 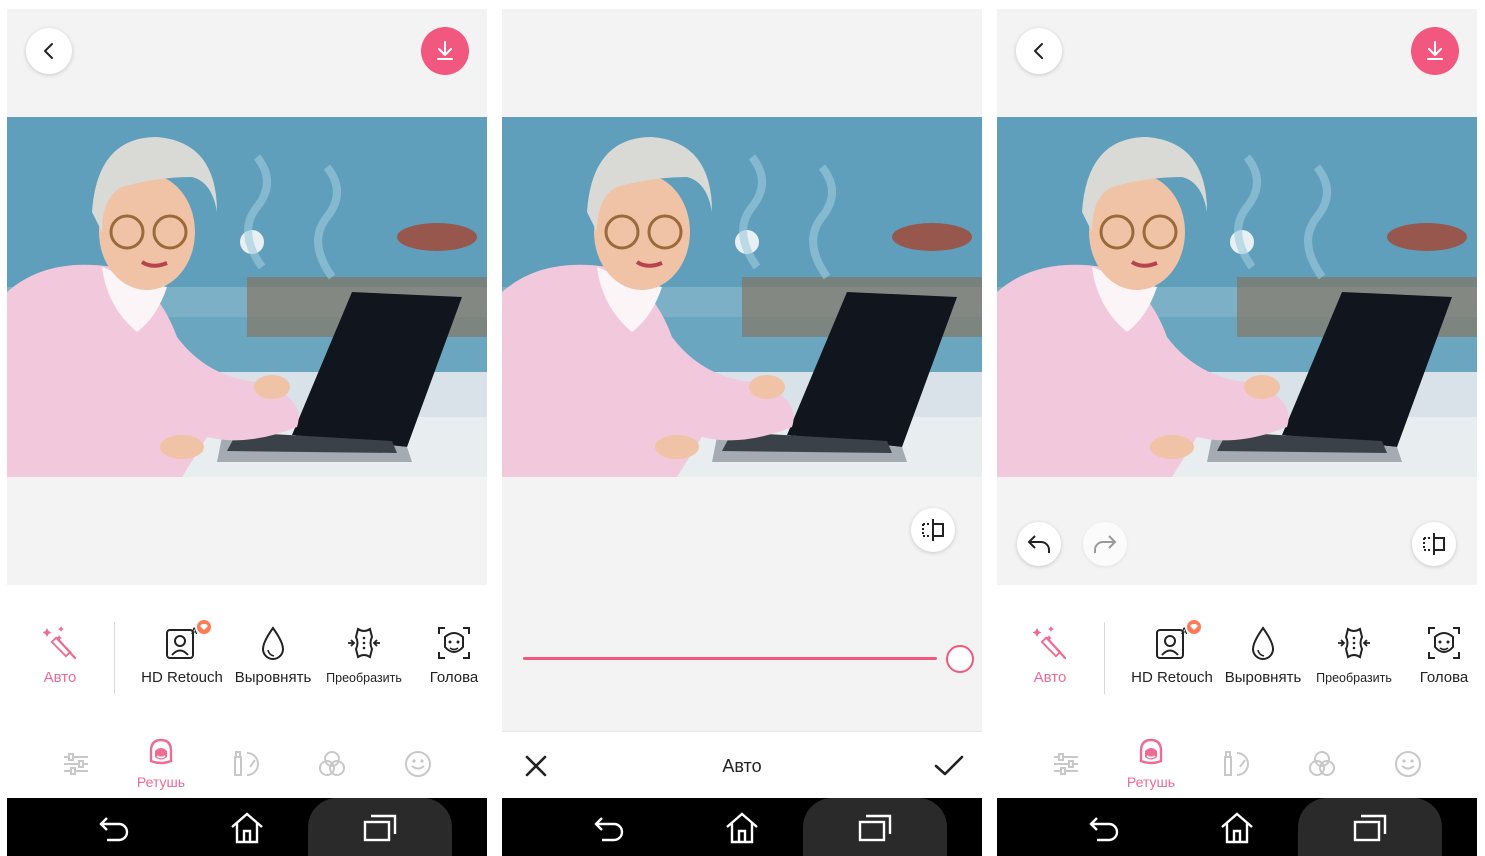 I want to click on adjust-bottom-bar: Авто, so click(x=742, y=764).